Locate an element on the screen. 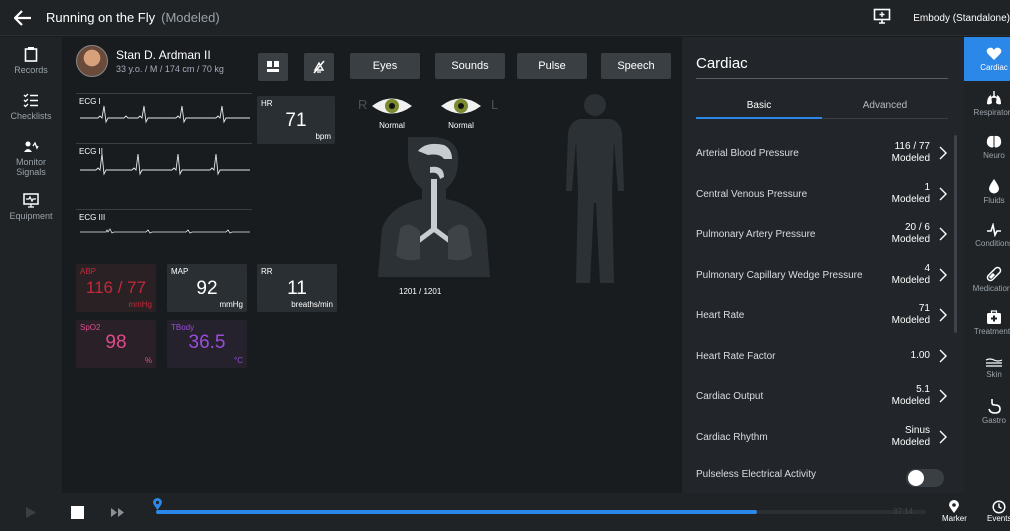 The height and width of the screenshot is (531, 1010). layout-icon is located at coordinates (273, 66).